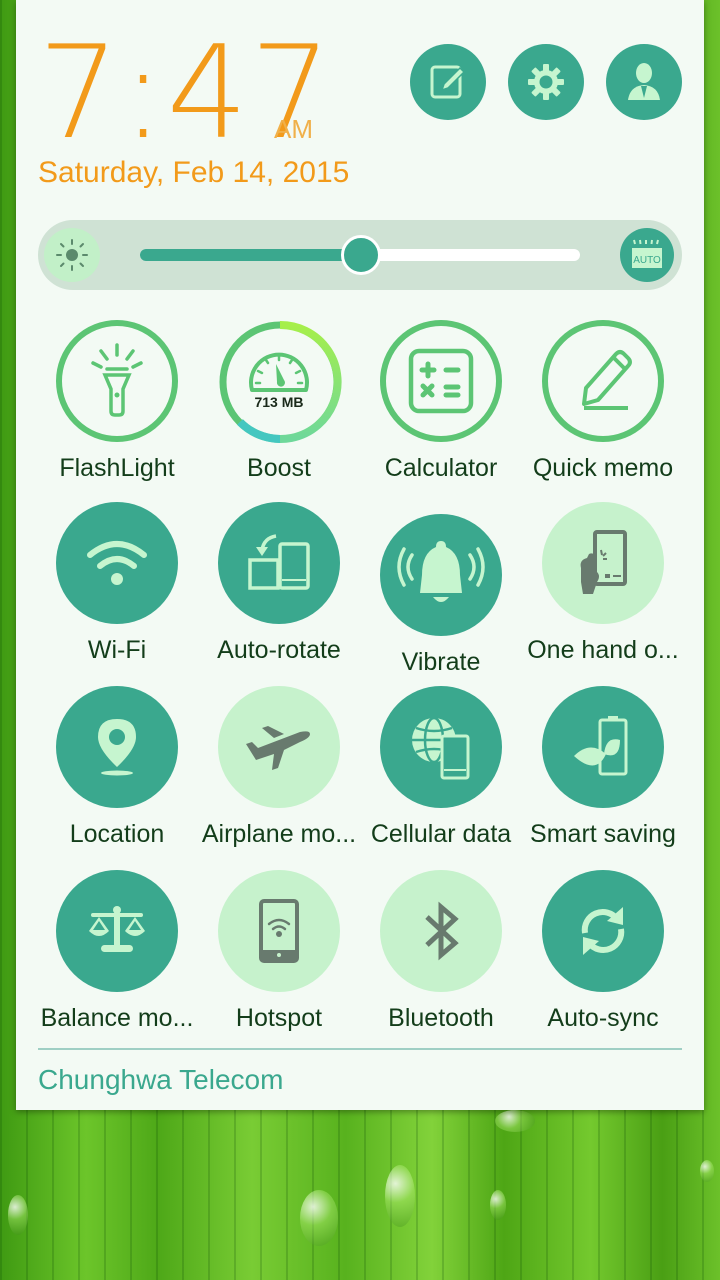 Image resolution: width=720 pixels, height=1280 pixels. I want to click on bell-icon, so click(441, 571).